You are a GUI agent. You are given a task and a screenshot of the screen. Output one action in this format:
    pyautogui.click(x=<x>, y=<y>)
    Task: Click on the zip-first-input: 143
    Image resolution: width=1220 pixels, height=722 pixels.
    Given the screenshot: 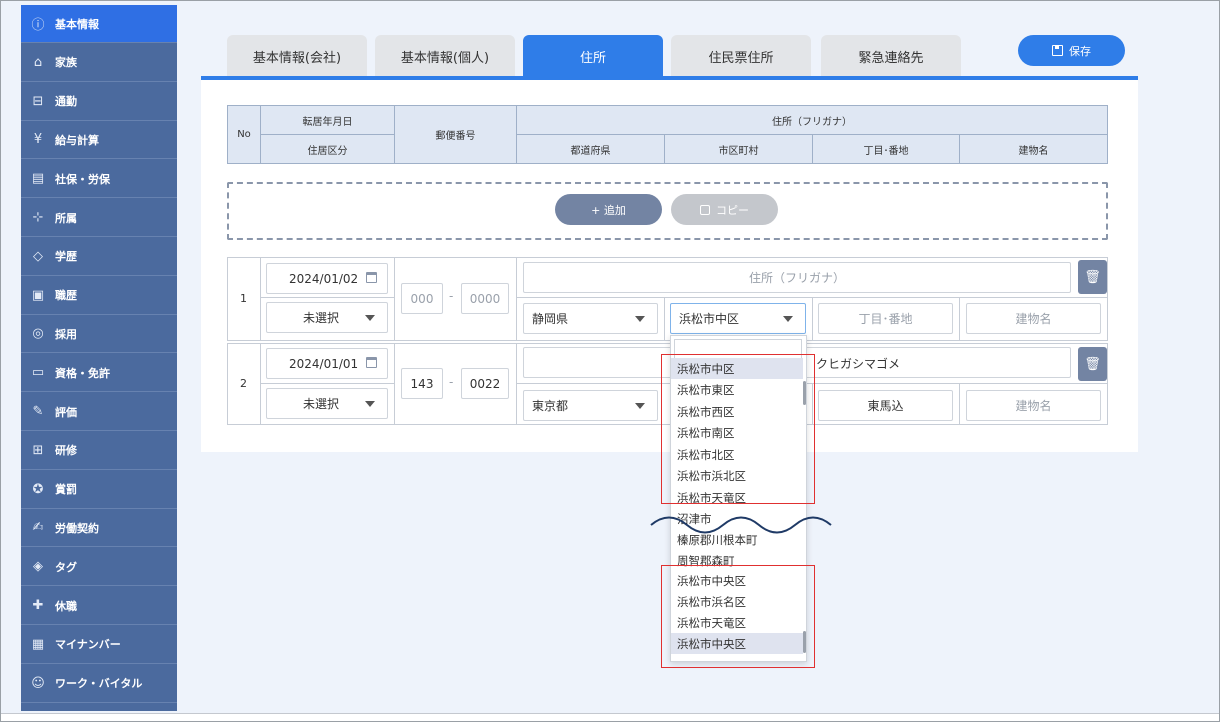 What is the action you would take?
    pyautogui.click(x=422, y=383)
    